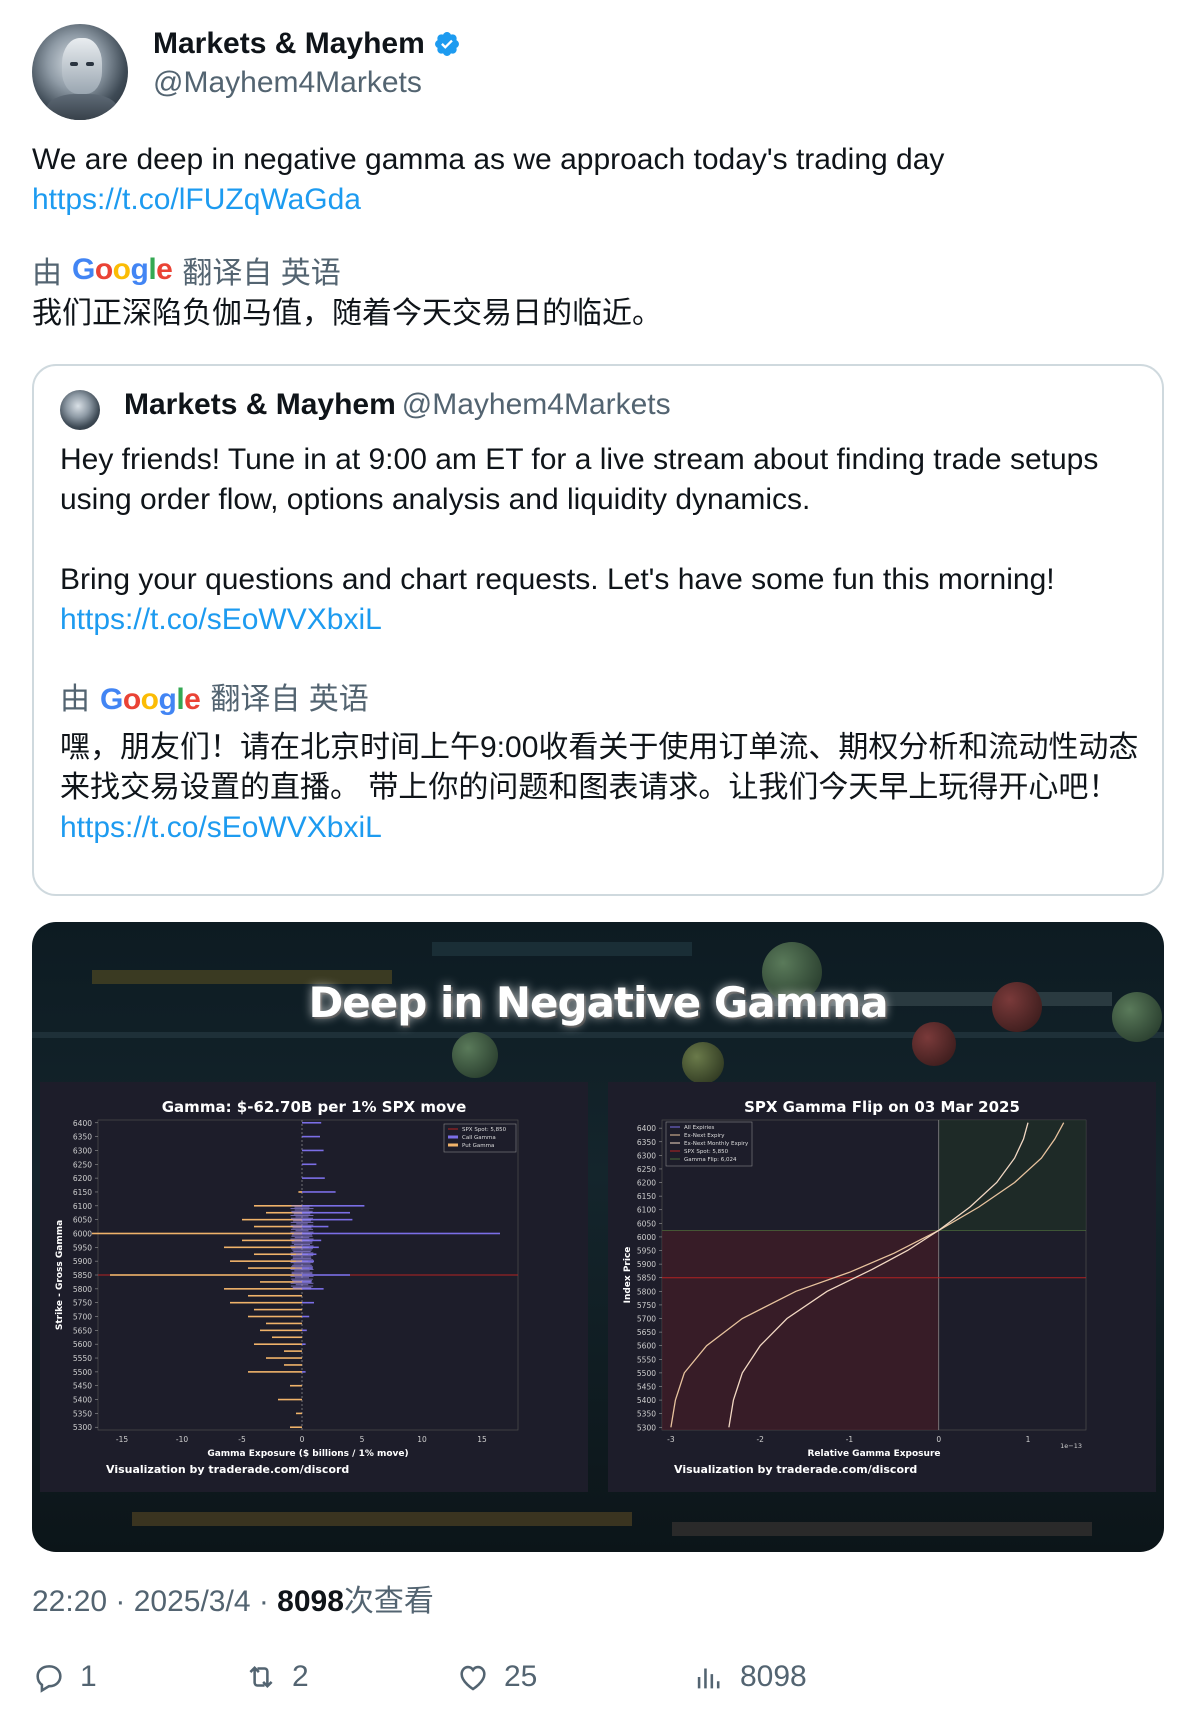 This screenshot has height=1730, width=1196. I want to click on translate-attribution: 由 Google 翻译自 英语, so click(186, 270).